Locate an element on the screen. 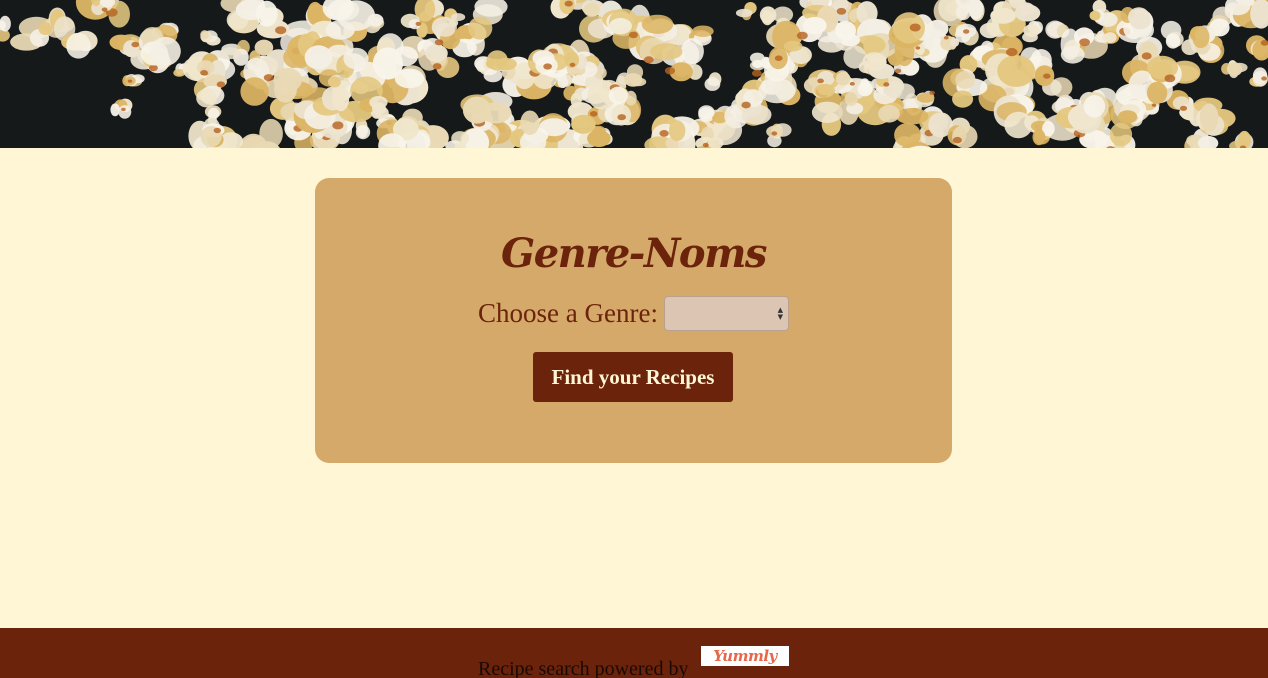 The height and width of the screenshot is (678, 1268). yummly-logo-text: Yummly is located at coordinates (745, 656).